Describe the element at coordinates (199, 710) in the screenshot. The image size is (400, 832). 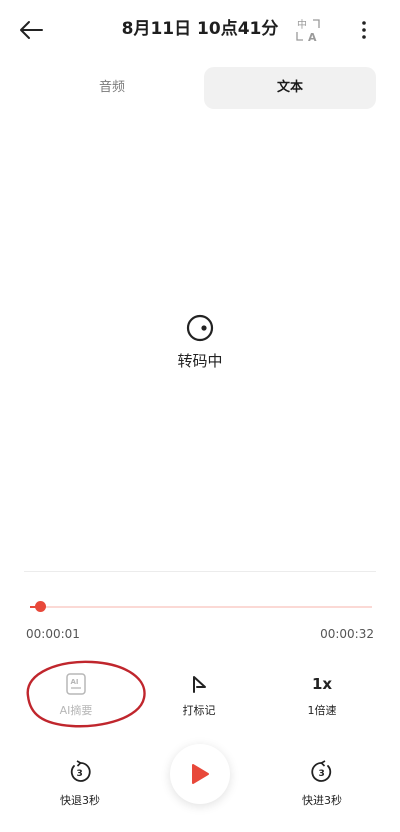
I see `mark-label: 打标记` at that location.